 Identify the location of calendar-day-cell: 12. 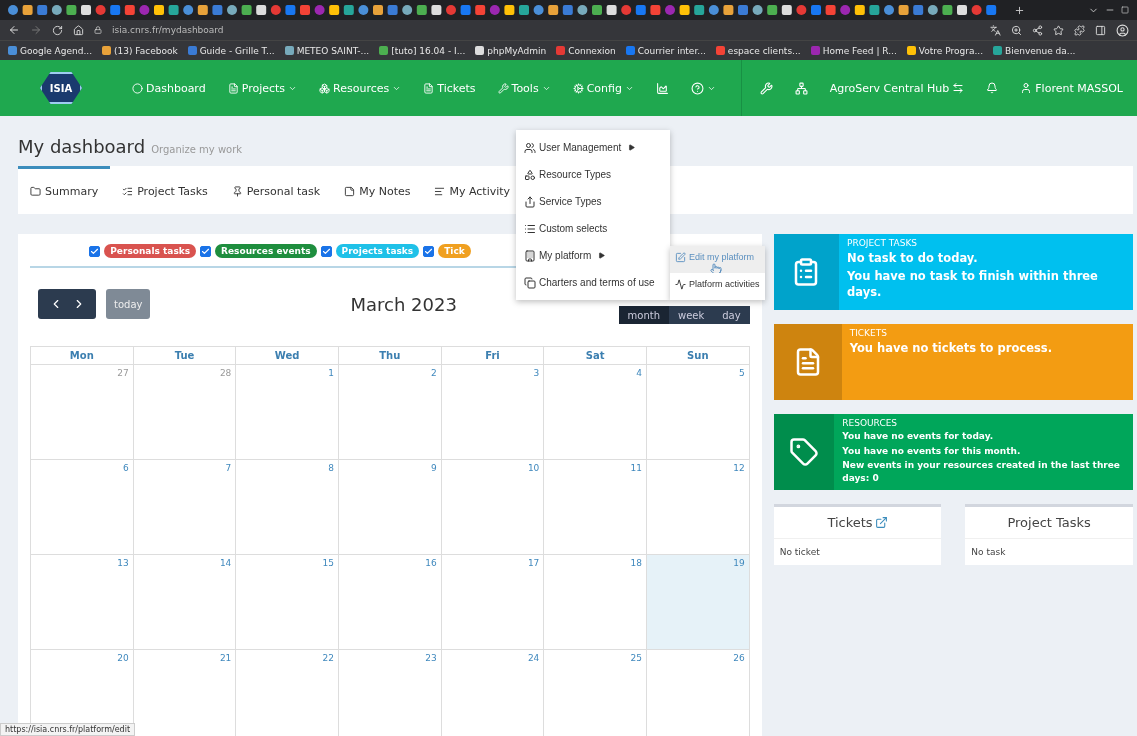
(698, 507).